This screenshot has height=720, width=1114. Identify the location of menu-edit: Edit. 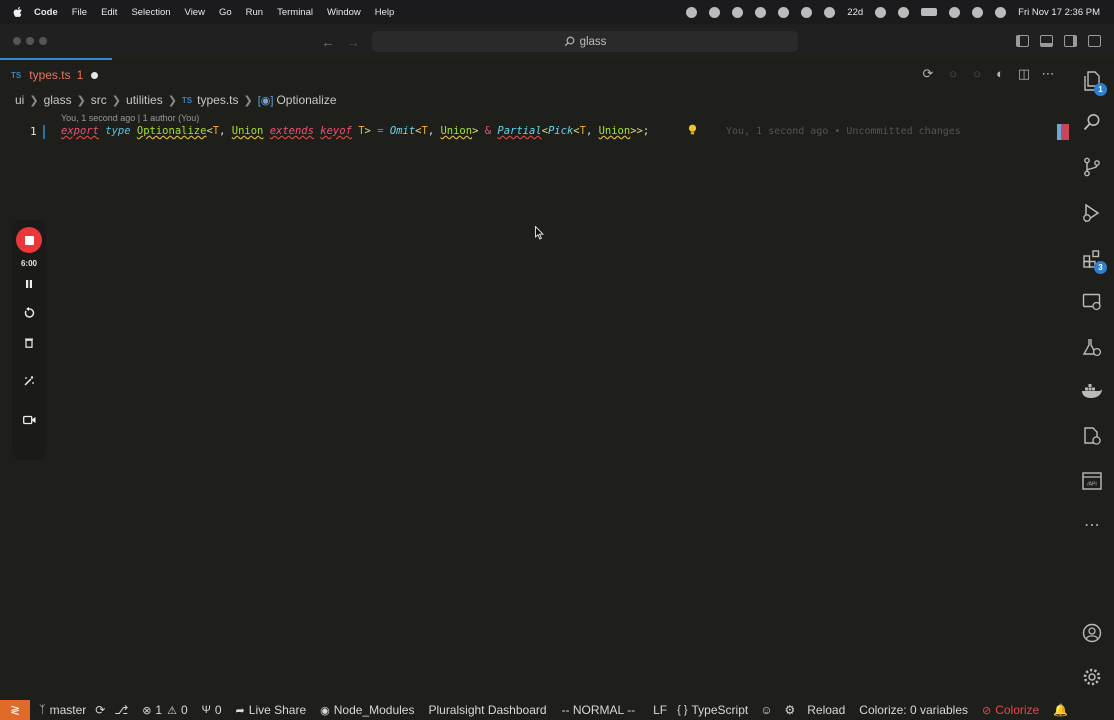
(109, 12).